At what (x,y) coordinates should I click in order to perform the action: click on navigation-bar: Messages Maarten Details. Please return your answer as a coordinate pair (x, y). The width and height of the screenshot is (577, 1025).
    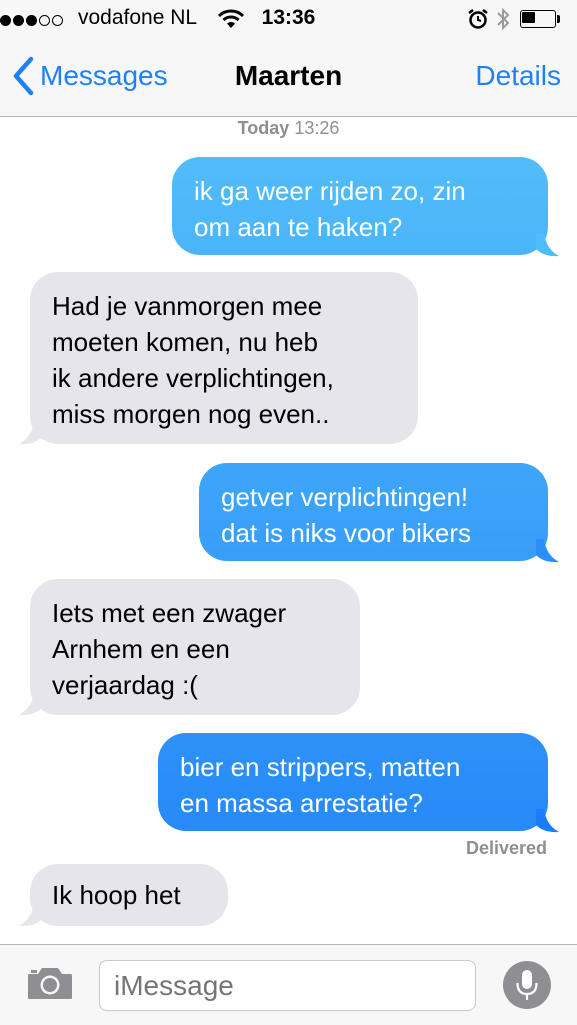
    Looking at the image, I should click on (288, 78).